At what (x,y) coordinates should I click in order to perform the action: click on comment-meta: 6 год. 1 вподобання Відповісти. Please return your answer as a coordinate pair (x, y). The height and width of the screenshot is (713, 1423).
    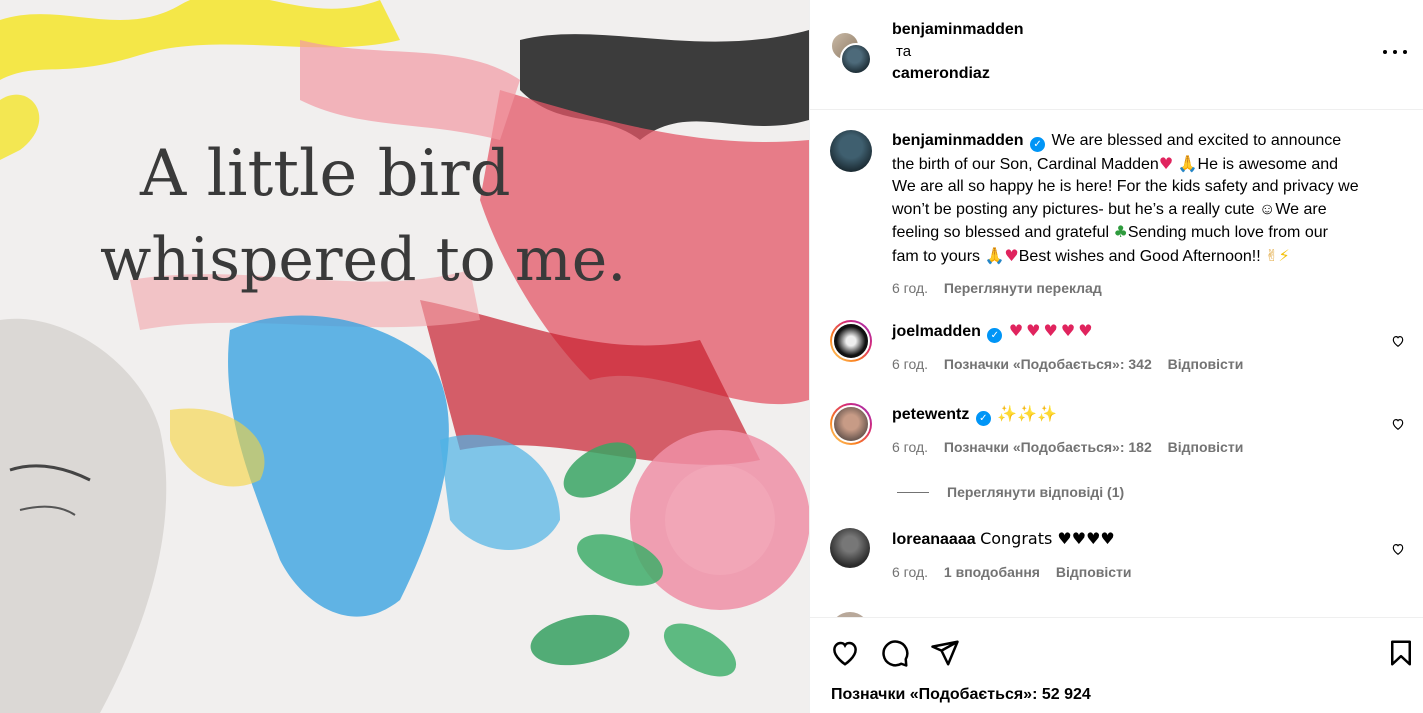
    Looking at the image, I should click on (1152, 572).